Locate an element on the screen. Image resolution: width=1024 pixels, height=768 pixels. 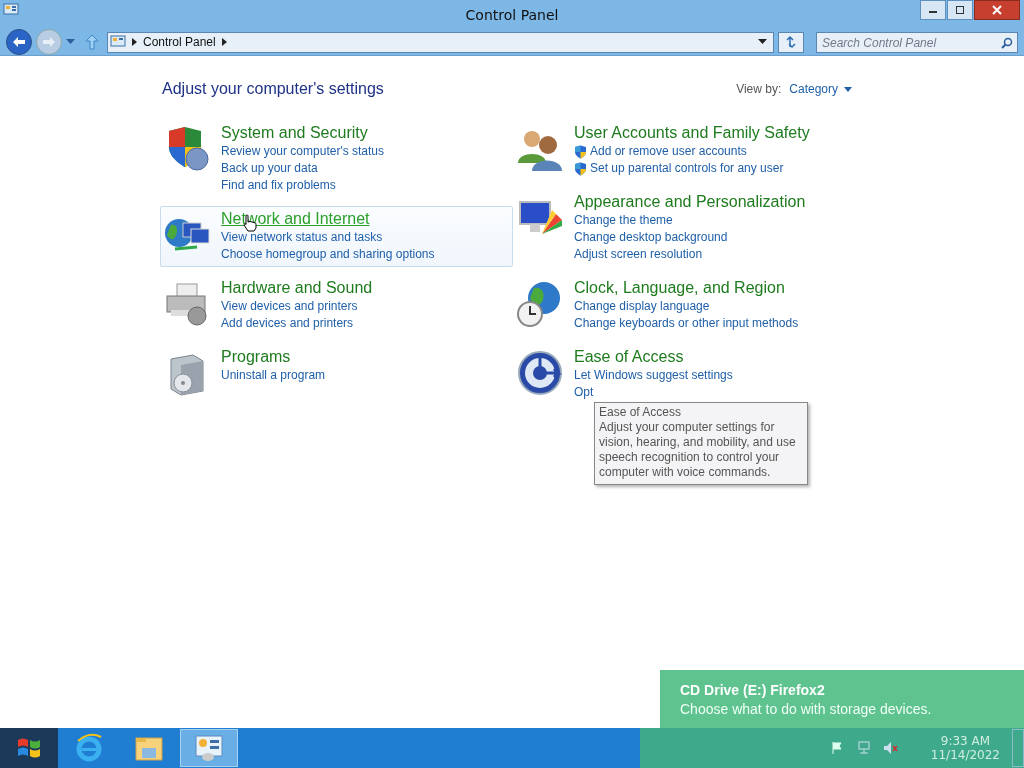
category-link: Appearance and Personalization is located at coordinates (690, 202).